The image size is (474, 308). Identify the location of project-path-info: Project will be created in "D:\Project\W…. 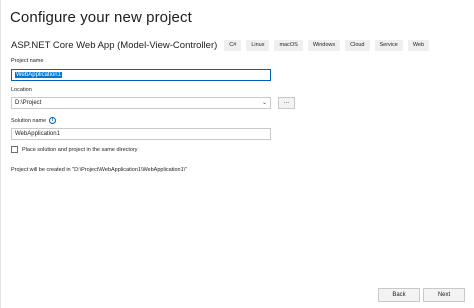
(99, 170).